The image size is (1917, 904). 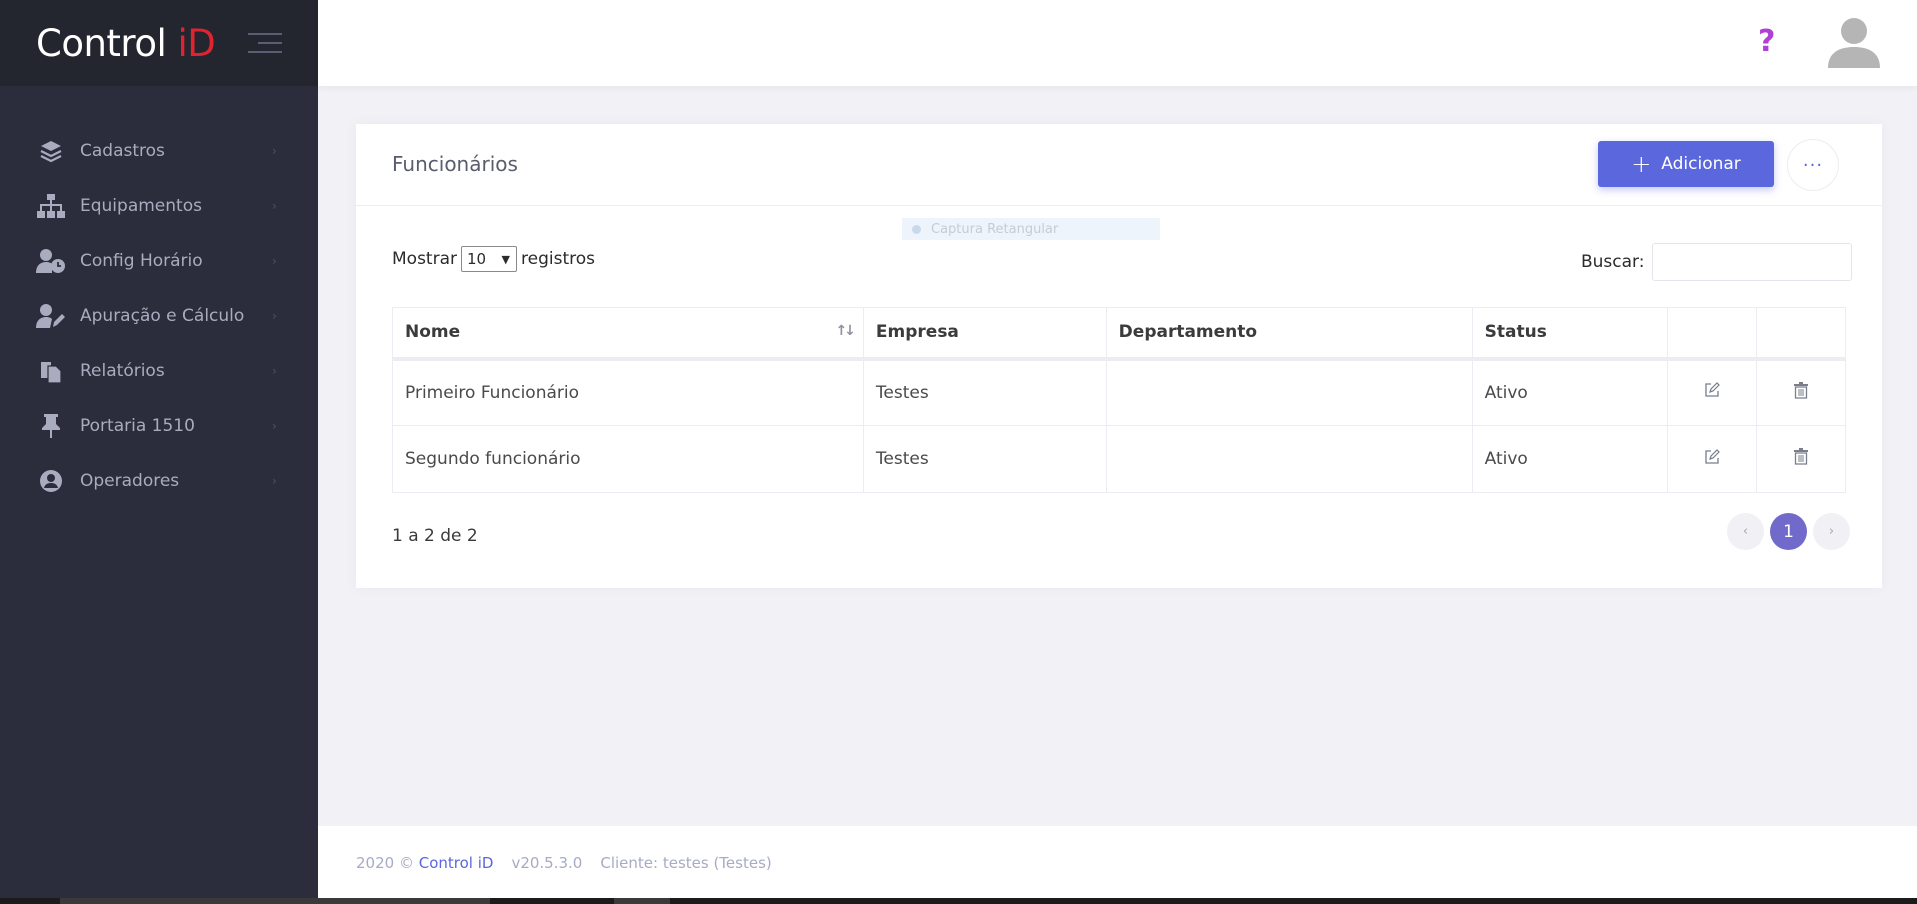 I want to click on search-control: Buscar:, so click(x=1717, y=262).